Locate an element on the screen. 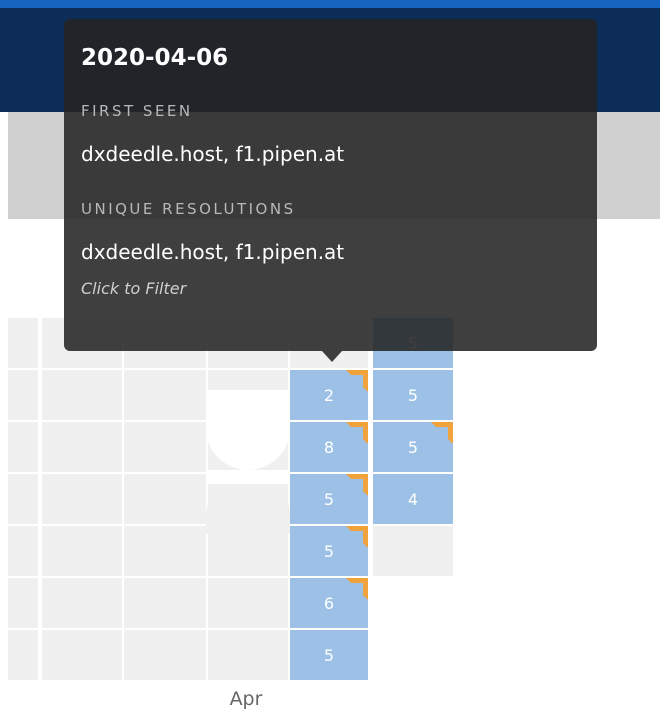 The height and width of the screenshot is (716, 660). calendar-day-cell: 6 is located at coordinates (329, 603).